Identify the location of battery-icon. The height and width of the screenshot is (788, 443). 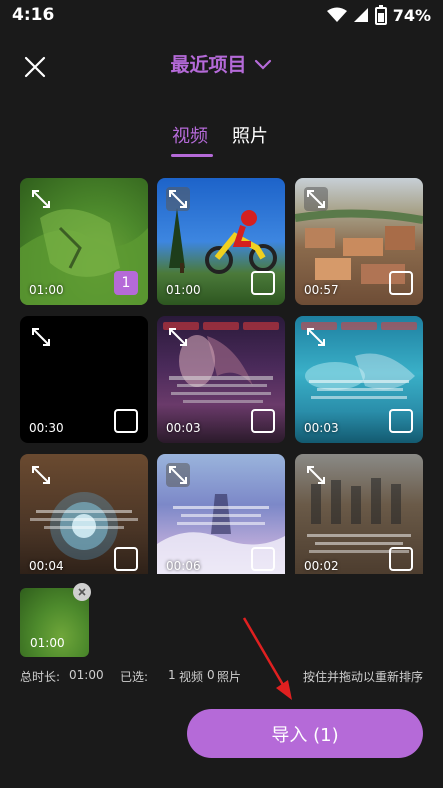
(380, 15).